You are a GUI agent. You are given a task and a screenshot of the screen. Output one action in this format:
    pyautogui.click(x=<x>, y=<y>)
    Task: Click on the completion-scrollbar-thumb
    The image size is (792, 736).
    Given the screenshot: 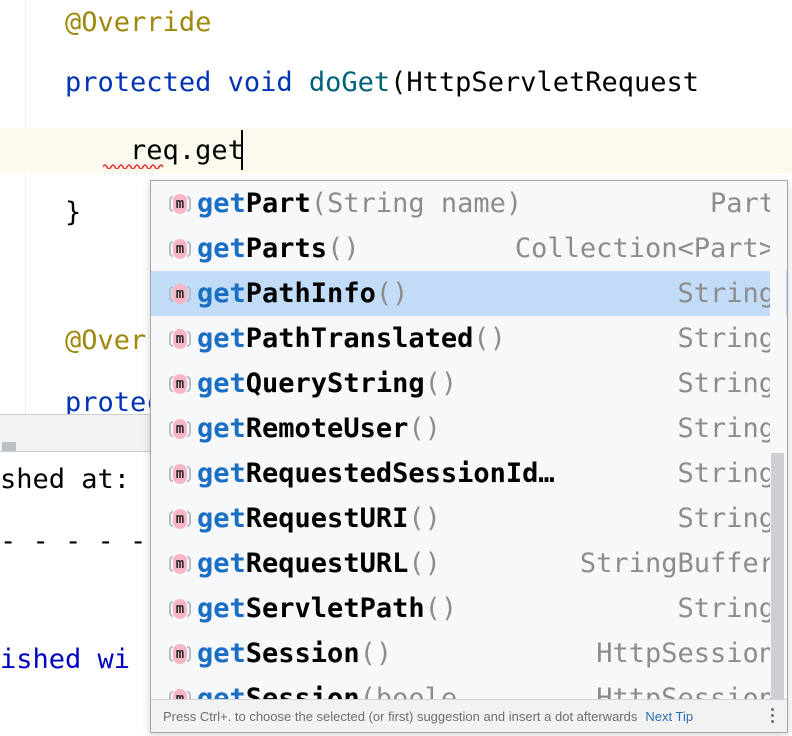 What is the action you would take?
    pyautogui.click(x=777, y=578)
    